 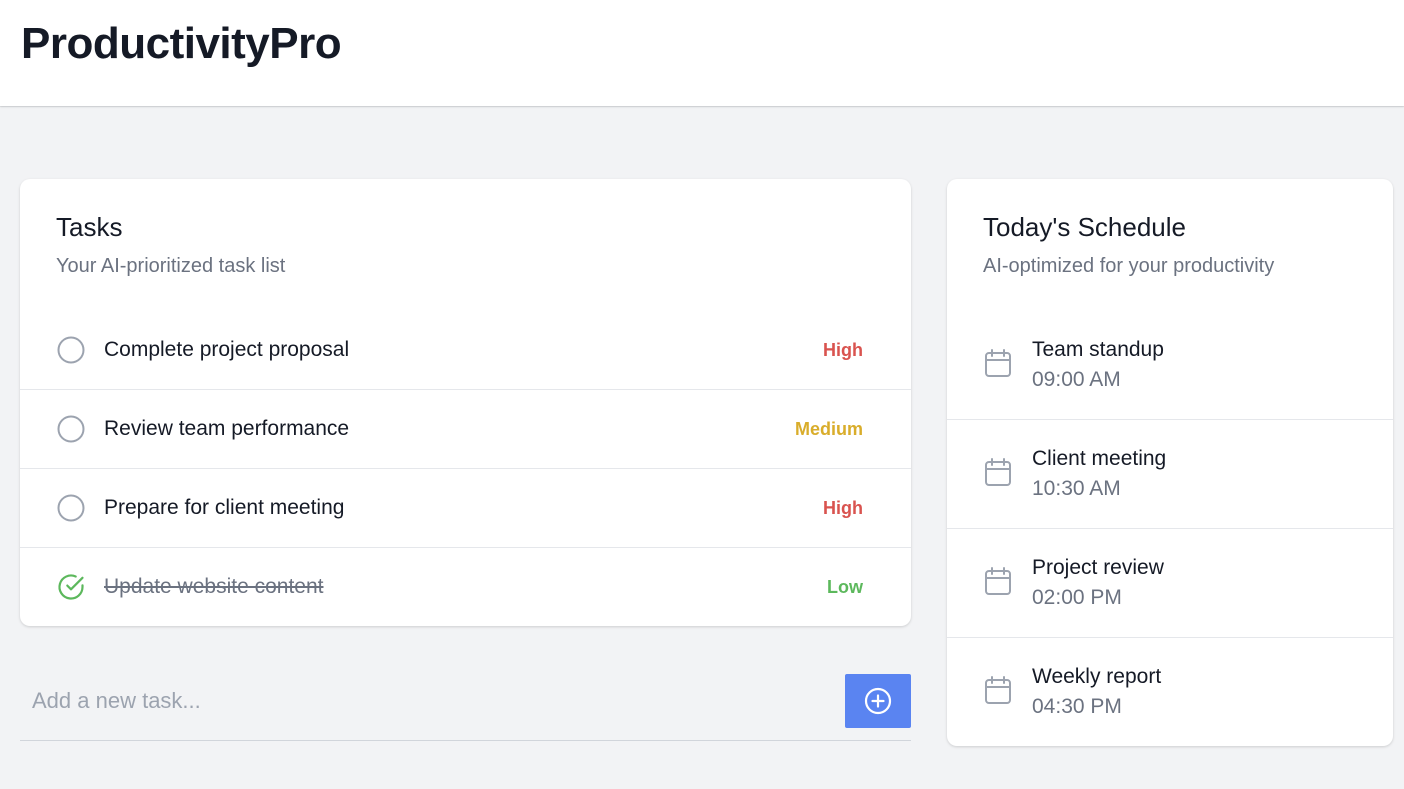 I want to click on schedule-item: Team standup 09:00 AM, so click(x=1170, y=365).